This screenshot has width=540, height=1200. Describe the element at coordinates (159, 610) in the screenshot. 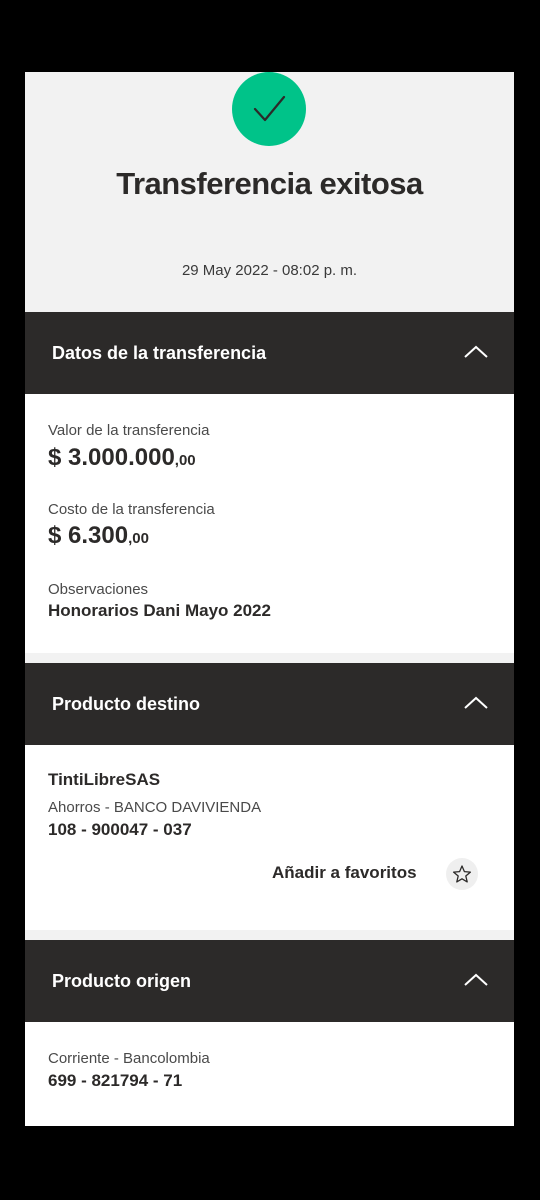

I see `observations-value: Honorarios Dani Mayo 2022` at that location.